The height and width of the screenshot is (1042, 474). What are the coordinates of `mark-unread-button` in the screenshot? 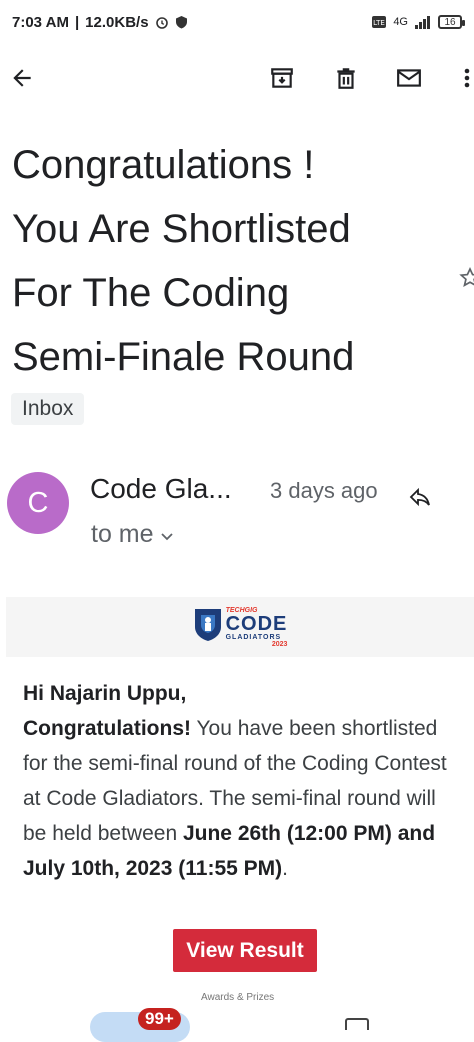 It's located at (409, 80).